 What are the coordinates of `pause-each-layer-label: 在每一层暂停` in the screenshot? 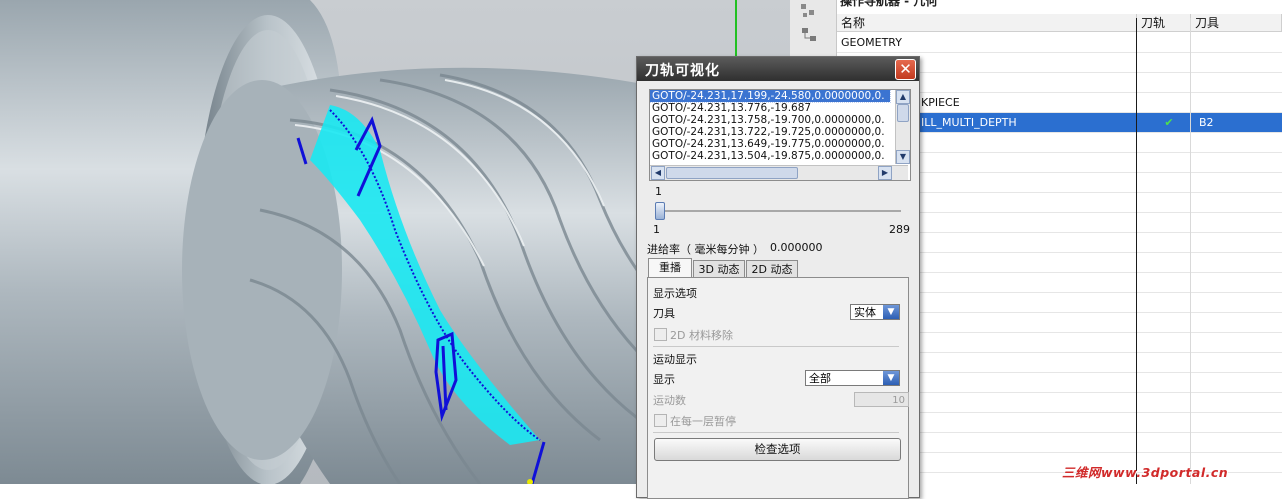 It's located at (703, 421).